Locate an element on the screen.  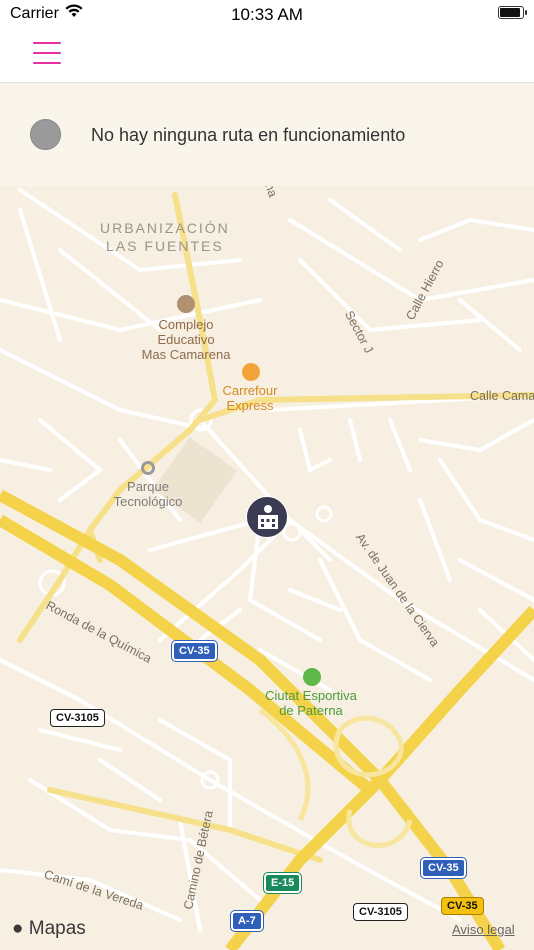
status-time: 10:33 AM is located at coordinates (267, 14).